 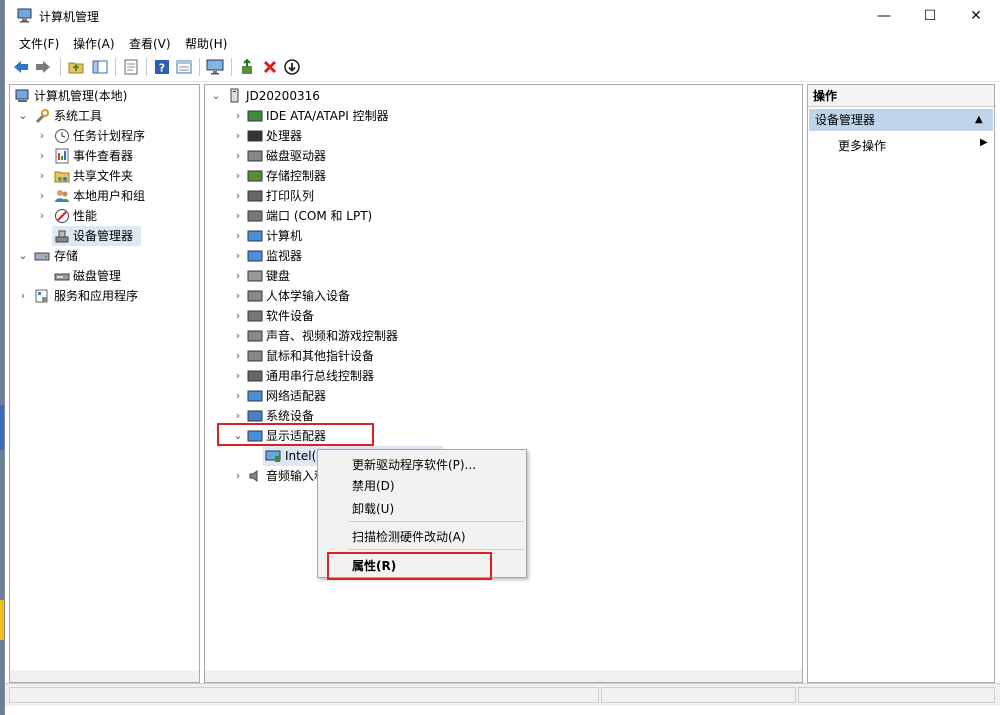 I want to click on update-driver-icon, so click(x=247, y=67).